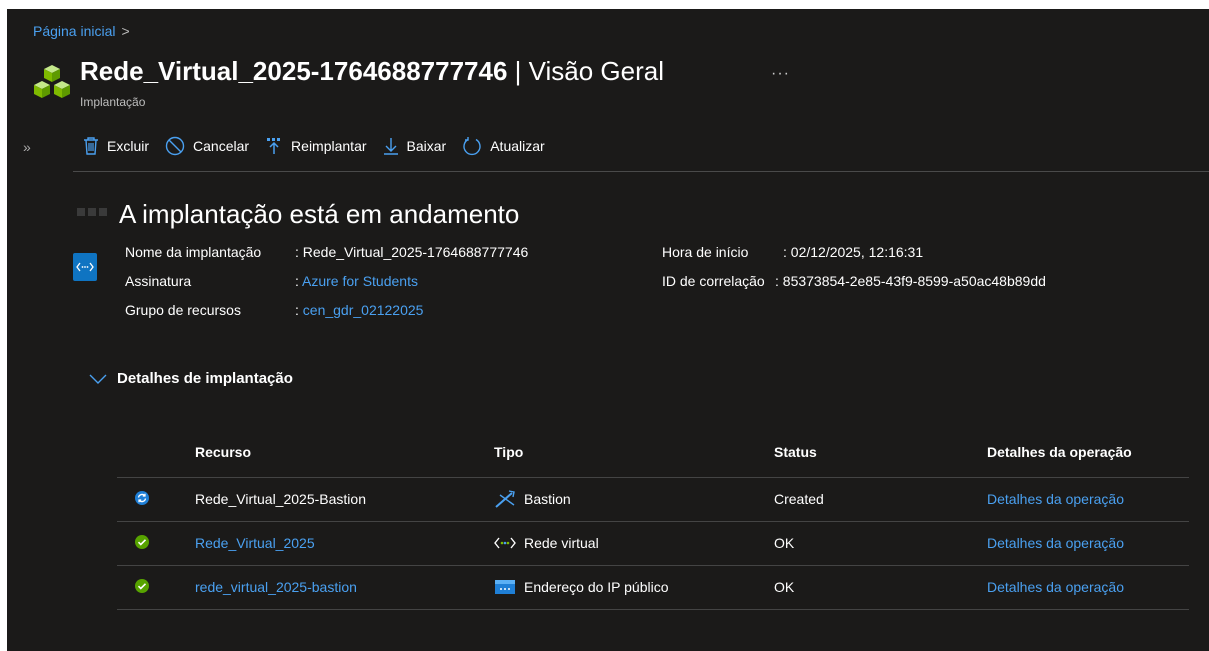 The image size is (1209, 651). I want to click on deployment-name-value: : Rede_Virtual_2025-1764688777746, so click(412, 252).